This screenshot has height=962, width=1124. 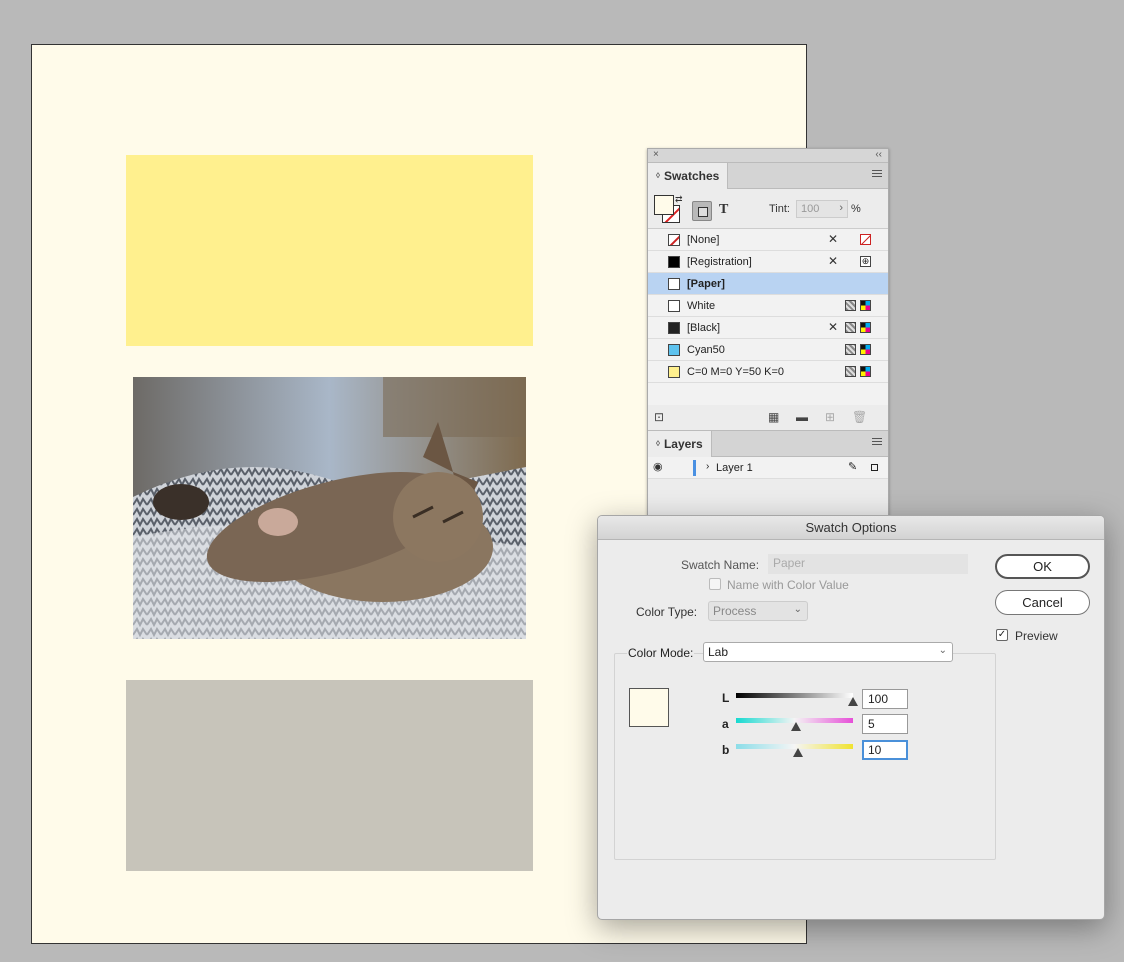 What do you see at coordinates (656, 154) in the screenshot?
I see `close-icon: ×` at bounding box center [656, 154].